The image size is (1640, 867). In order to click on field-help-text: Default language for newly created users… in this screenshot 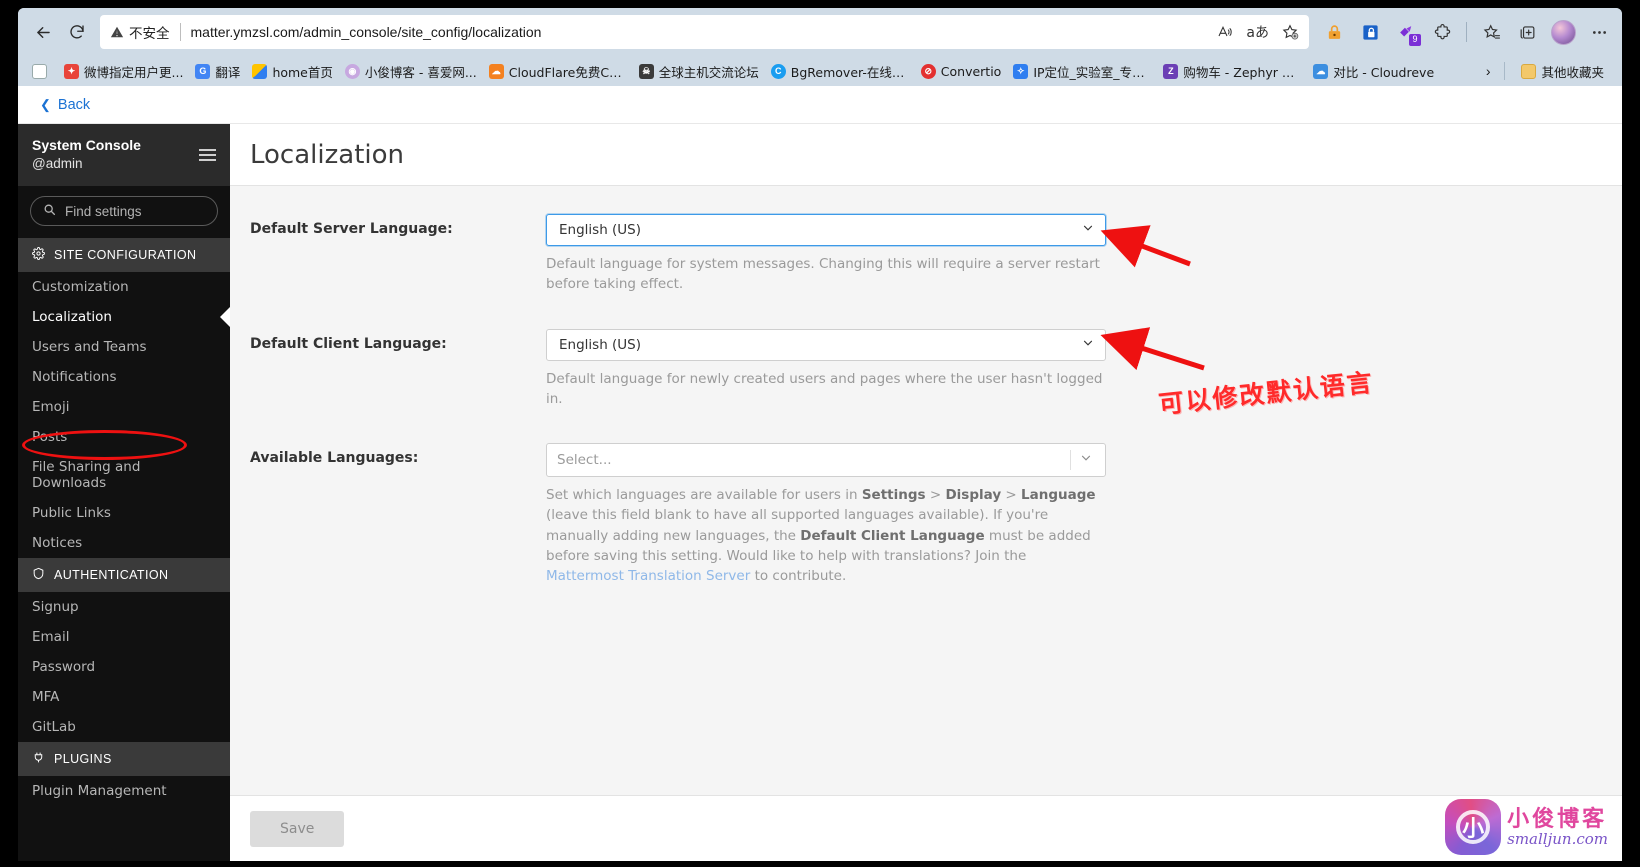, I will do `click(824, 388)`.